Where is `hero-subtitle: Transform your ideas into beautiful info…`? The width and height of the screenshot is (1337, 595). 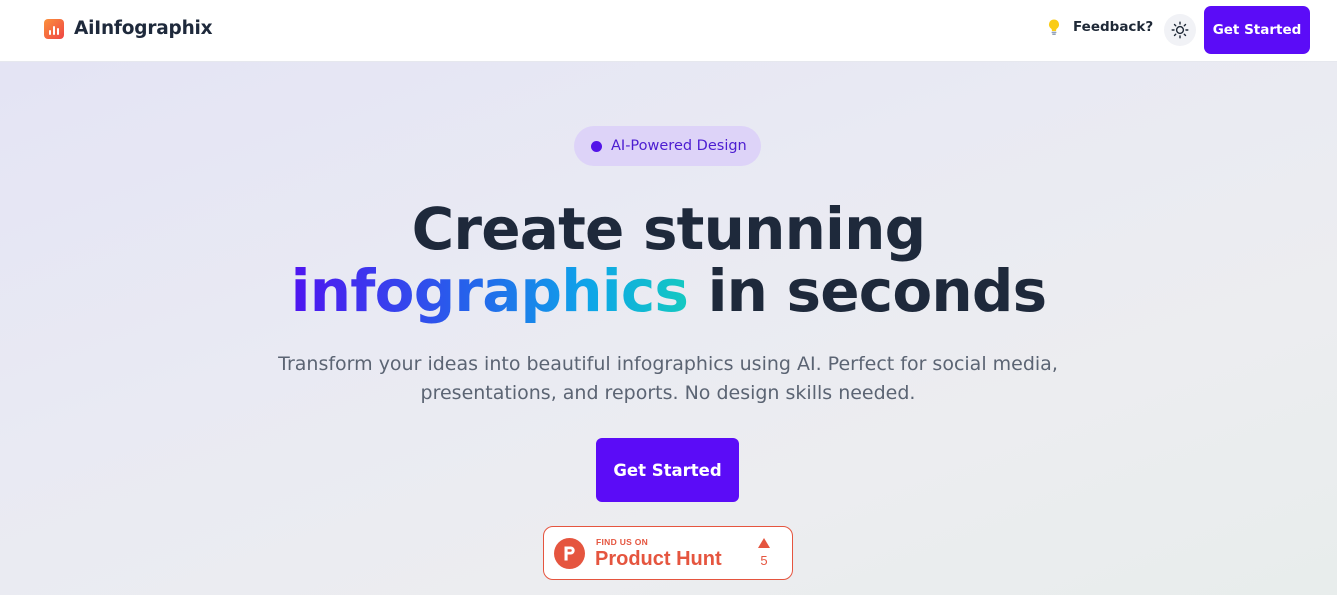
hero-subtitle: Transform your ideas into beautiful info… is located at coordinates (668, 378).